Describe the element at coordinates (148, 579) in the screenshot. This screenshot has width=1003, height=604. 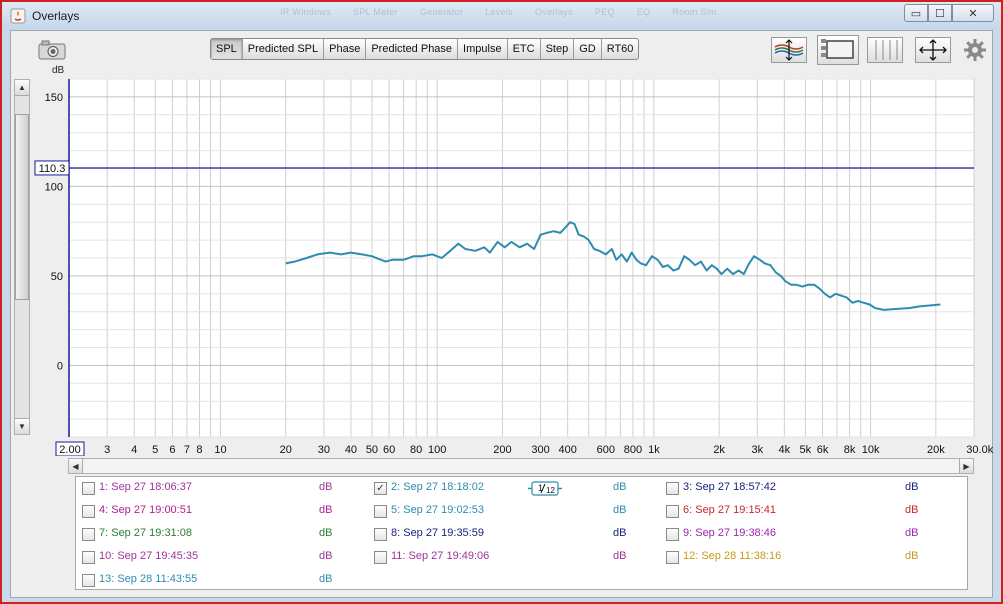
I see `measurement-label: 13: Sep 28 11:43:55` at that location.